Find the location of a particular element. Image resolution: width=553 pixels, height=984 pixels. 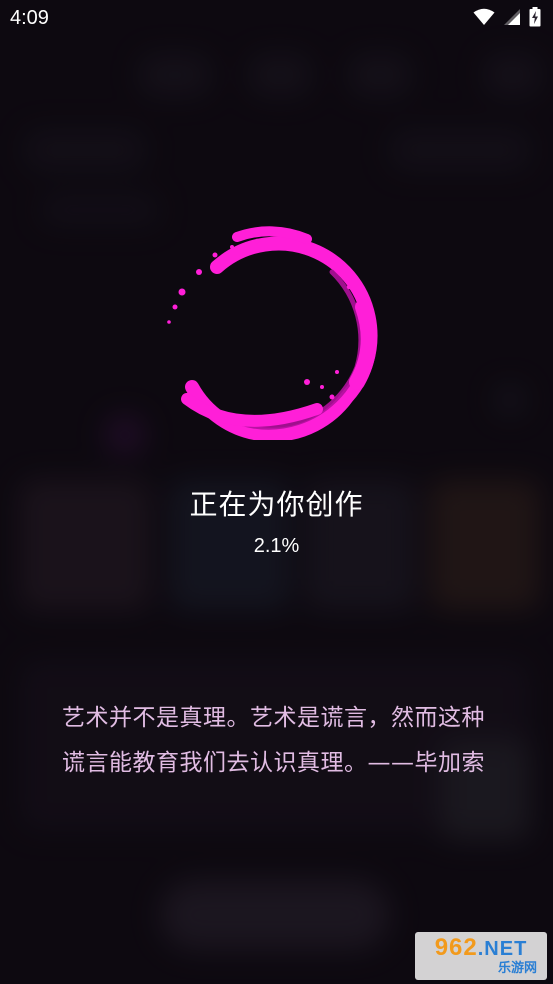

cell-signal-icon is located at coordinates (512, 19).